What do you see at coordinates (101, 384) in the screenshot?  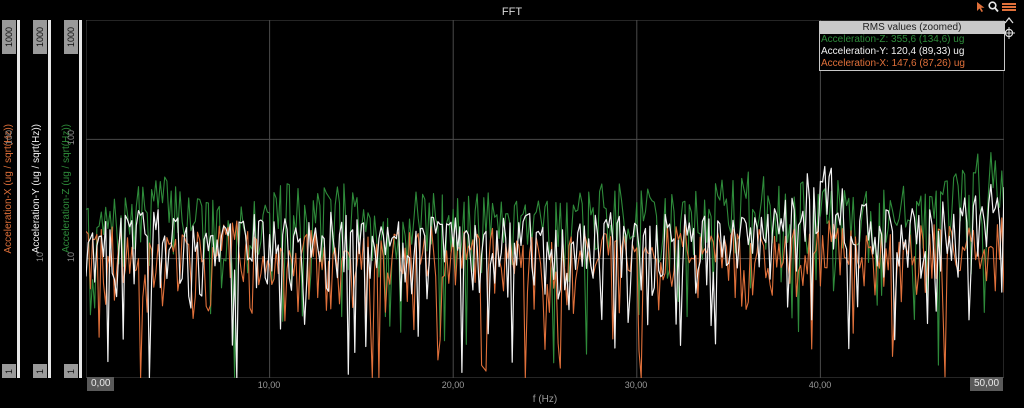 I see `xtick-min: 0,00` at bounding box center [101, 384].